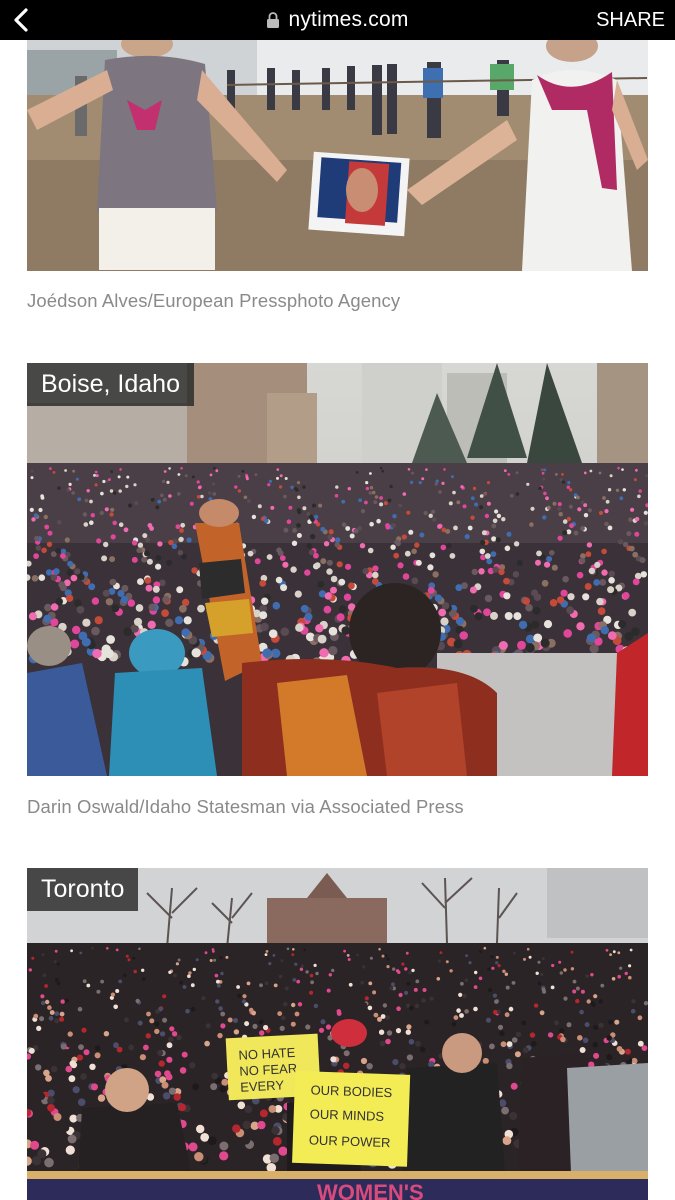  Describe the element at coordinates (347, 1115) in the screenshot. I see `sign-line: OUR MINDS` at that location.